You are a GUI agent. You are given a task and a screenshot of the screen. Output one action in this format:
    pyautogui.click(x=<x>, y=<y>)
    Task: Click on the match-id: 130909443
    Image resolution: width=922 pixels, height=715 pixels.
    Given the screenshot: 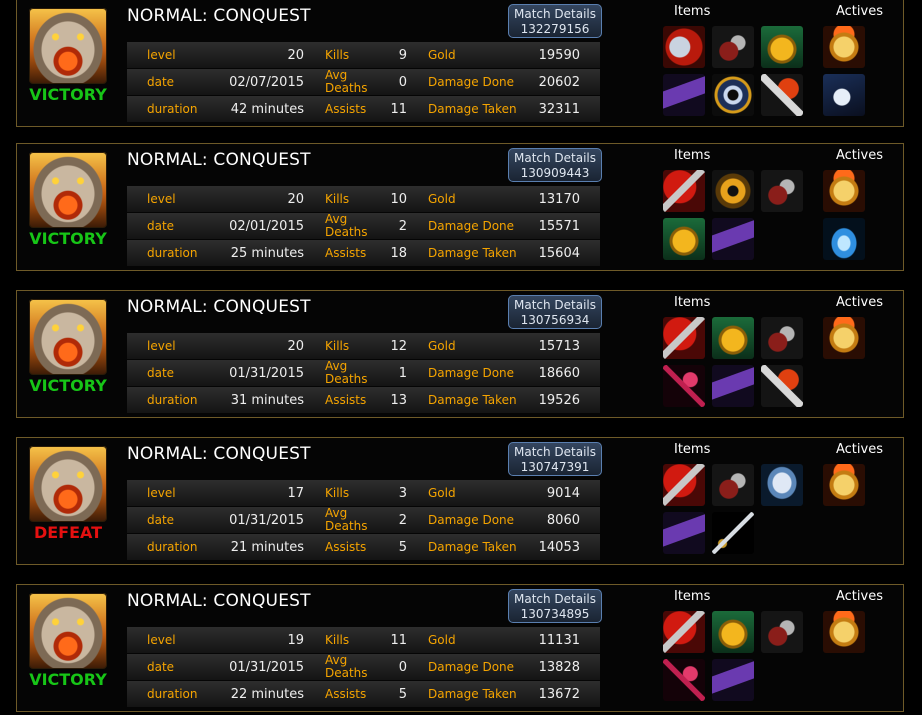 What is the action you would take?
    pyautogui.click(x=555, y=173)
    